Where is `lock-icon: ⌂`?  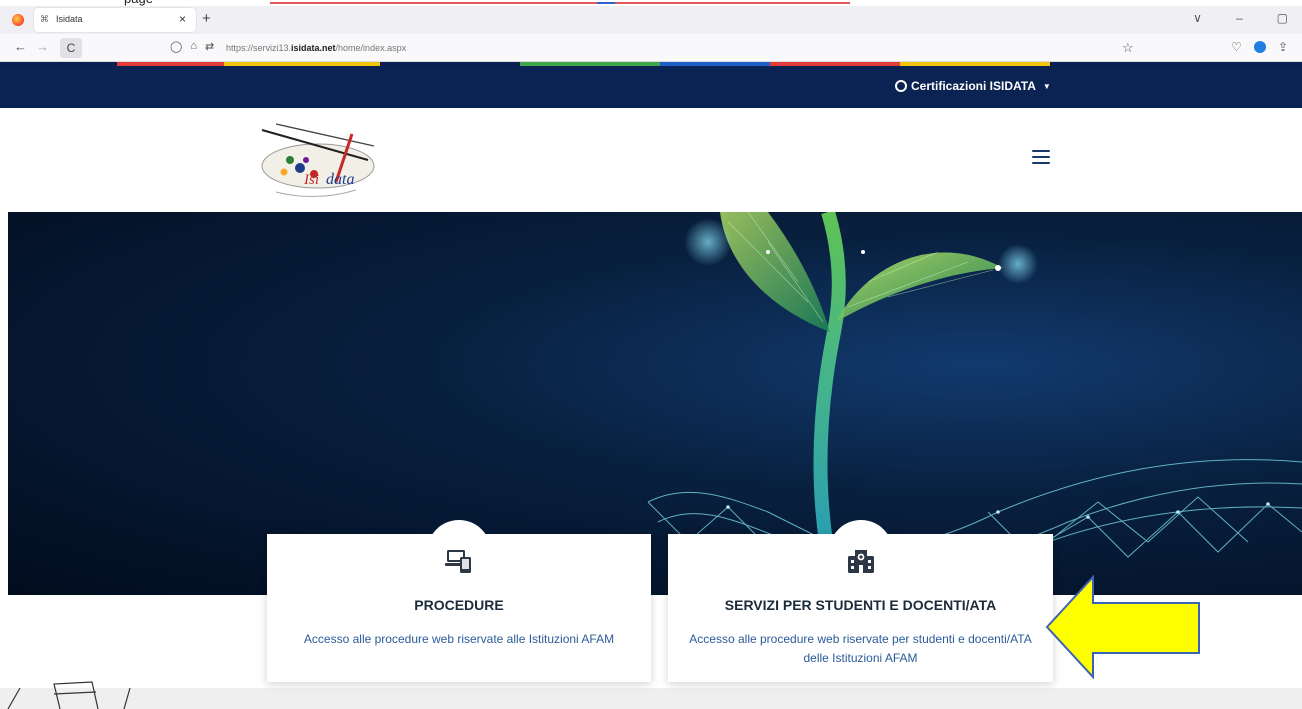
lock-icon: ⌂ is located at coordinates (193, 46).